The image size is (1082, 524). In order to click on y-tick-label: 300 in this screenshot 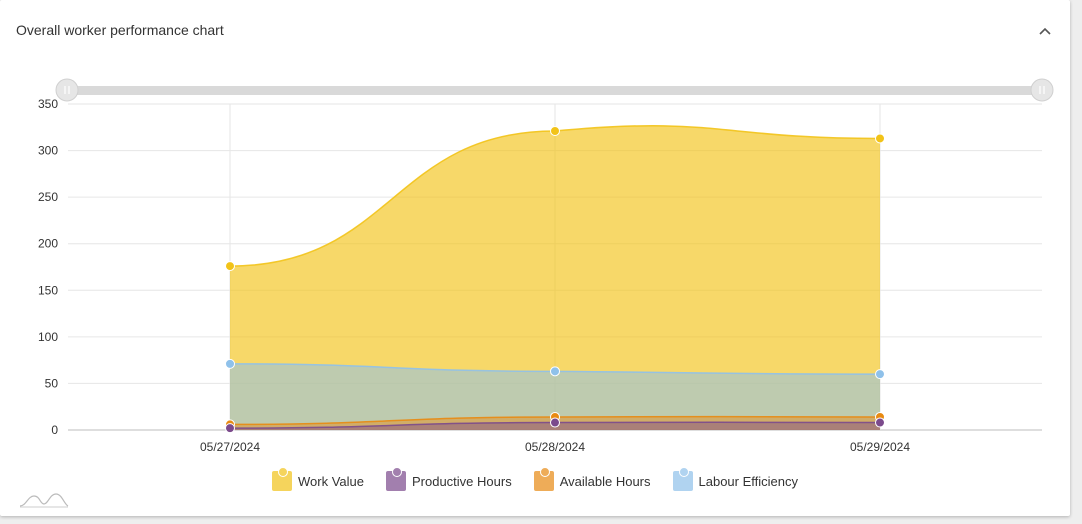, I will do `click(48, 151)`.